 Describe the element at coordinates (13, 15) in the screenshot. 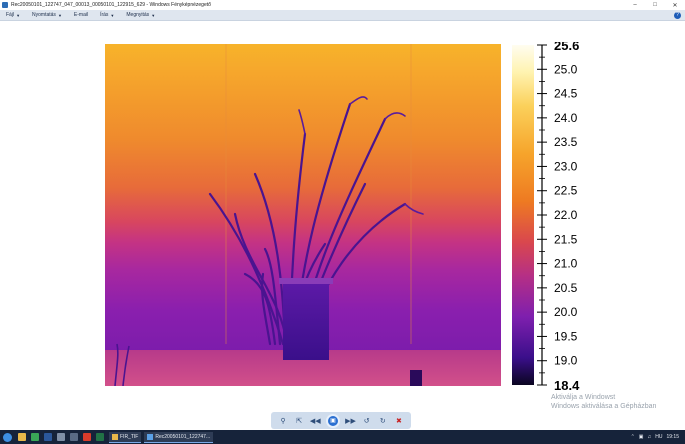

I see `menu-file: Fájl ▼` at that location.